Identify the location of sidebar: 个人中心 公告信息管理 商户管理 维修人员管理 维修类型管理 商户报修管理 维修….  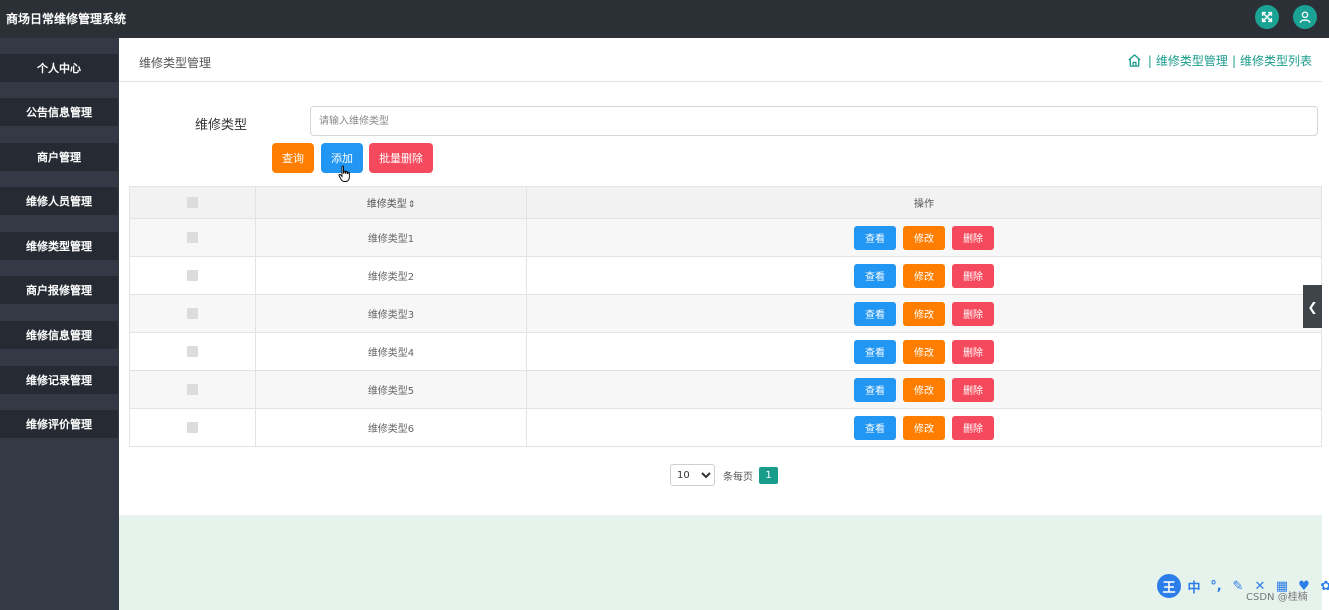
(59, 324).